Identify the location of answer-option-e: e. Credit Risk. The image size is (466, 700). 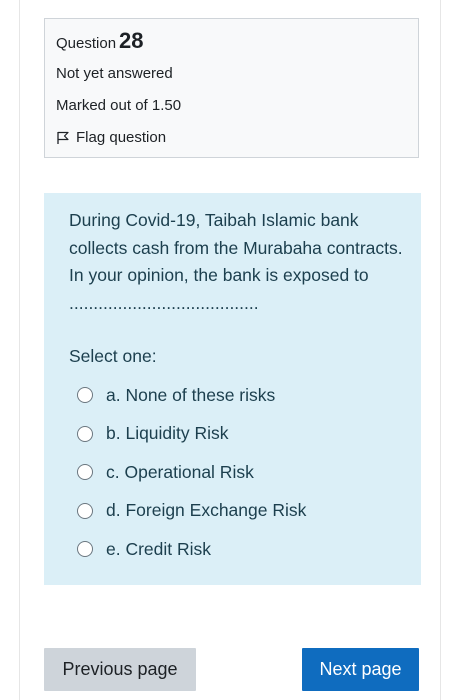
(191, 549).